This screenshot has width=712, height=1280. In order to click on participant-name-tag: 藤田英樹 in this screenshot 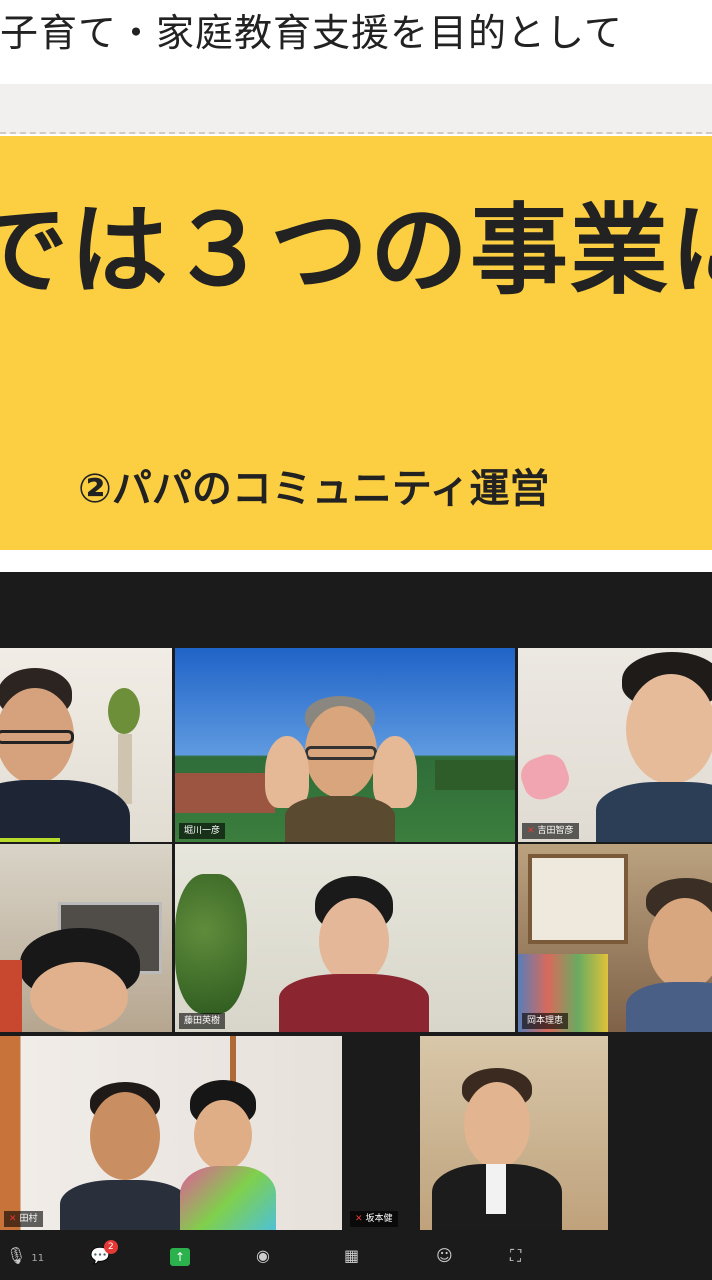, I will do `click(202, 1021)`.